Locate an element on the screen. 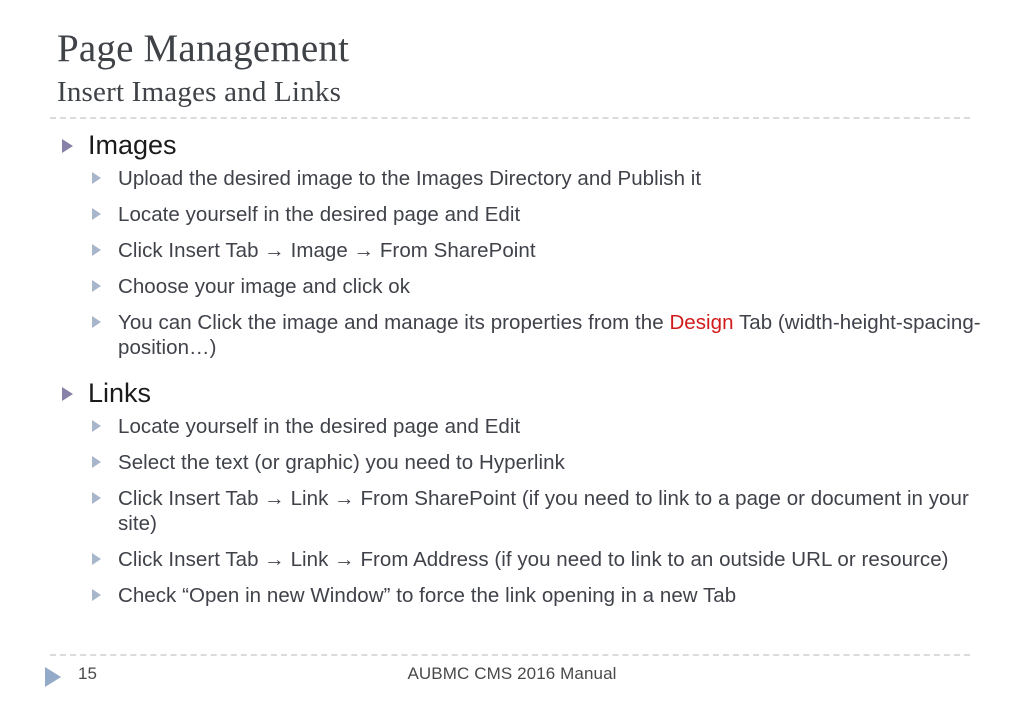 This screenshot has height=709, width=1024. footer-title: AUBMC CMS 2016 Manual is located at coordinates (512, 673).